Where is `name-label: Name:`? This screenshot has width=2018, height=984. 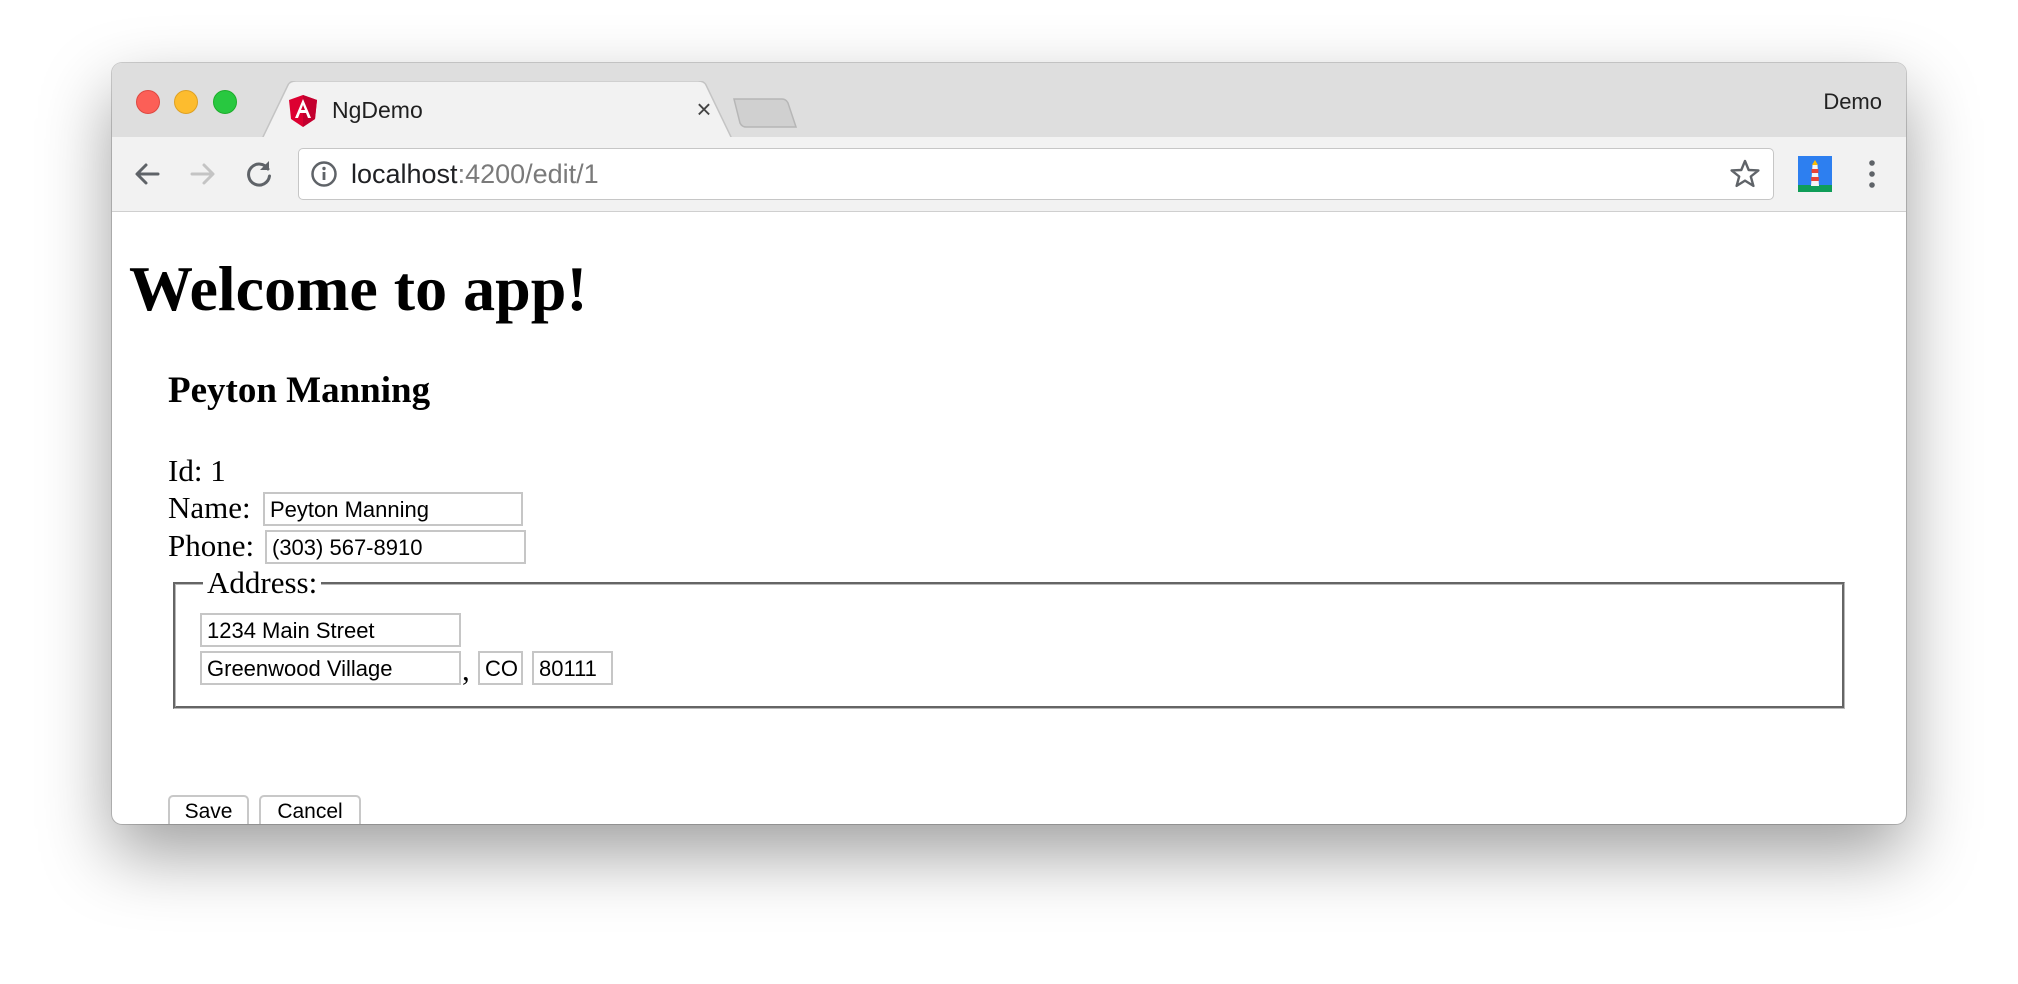 name-label: Name: is located at coordinates (209, 507).